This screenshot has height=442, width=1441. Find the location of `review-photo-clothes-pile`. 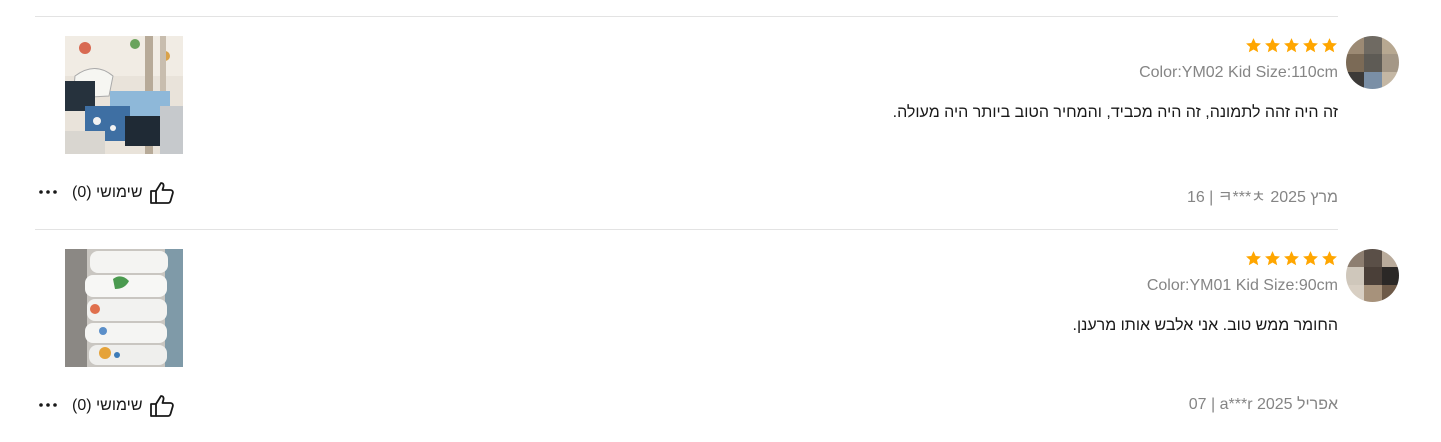

review-photo-clothes-pile is located at coordinates (124, 95).